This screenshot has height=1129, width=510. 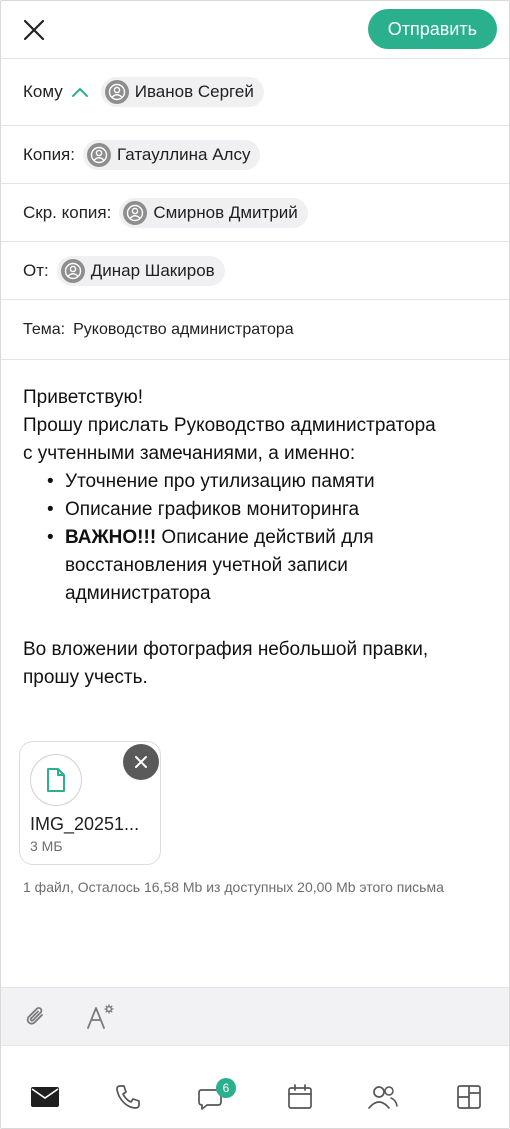 I want to click on bcc-label: Скр. копия:, so click(x=67, y=212).